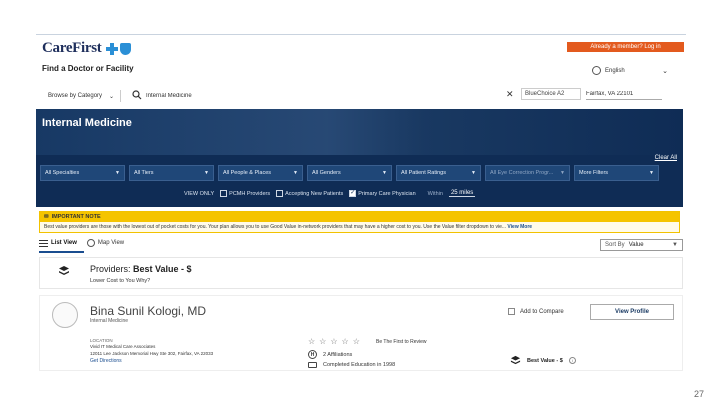 Image resolution: width=720 pixels, height=405 pixels. What do you see at coordinates (120, 96) in the screenshot?
I see `search-divider` at bounding box center [120, 96].